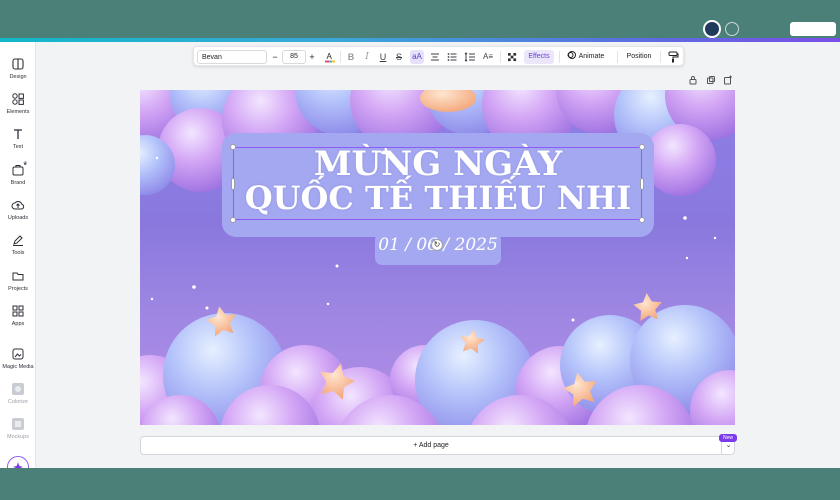 Image resolution: width=840 pixels, height=500 pixels. Describe the element at coordinates (712, 29) in the screenshot. I see `avatar` at that location.